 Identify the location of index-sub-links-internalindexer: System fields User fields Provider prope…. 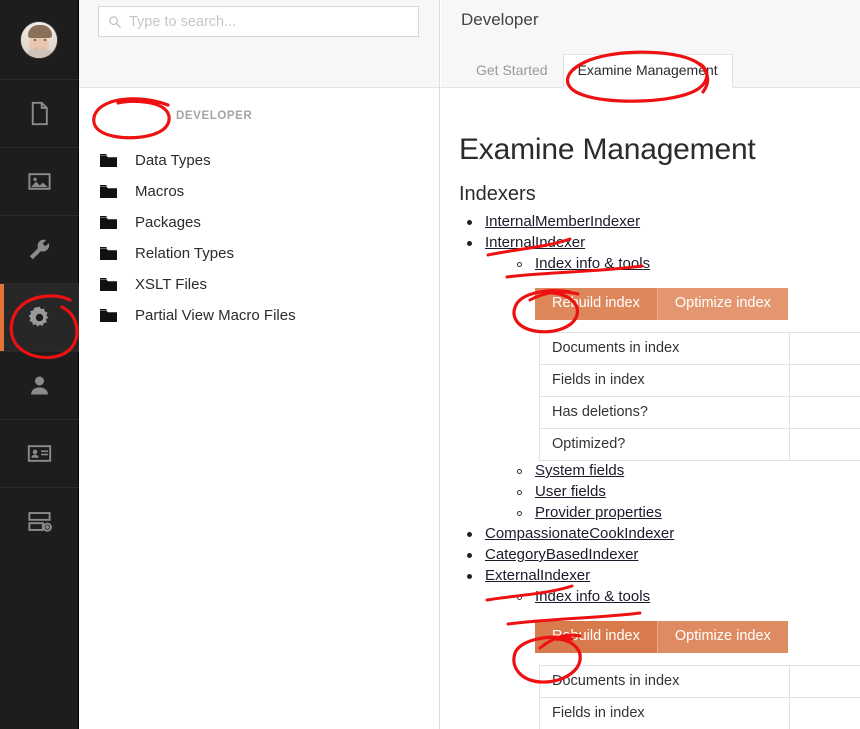
(684, 492).